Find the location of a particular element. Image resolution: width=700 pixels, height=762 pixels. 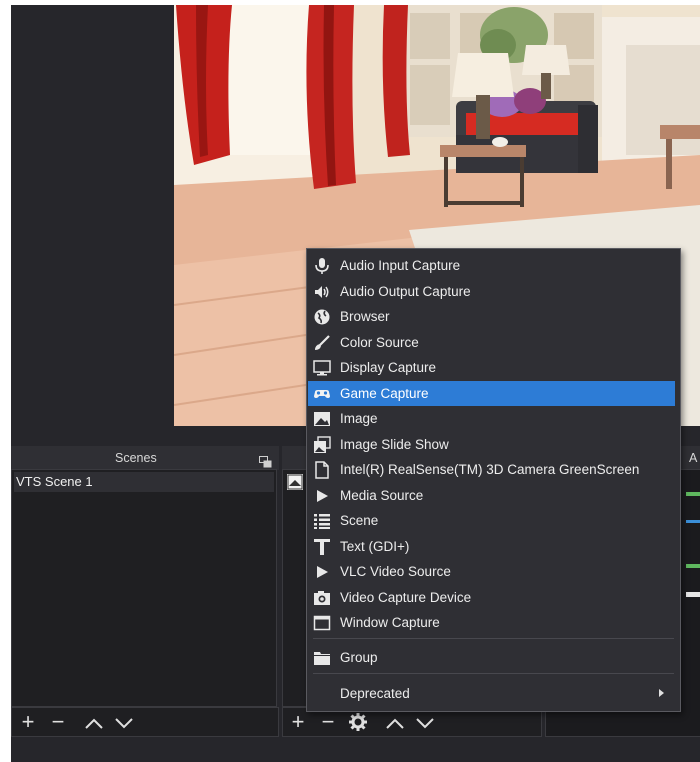

slideshow-icon is located at coordinates (322, 444).